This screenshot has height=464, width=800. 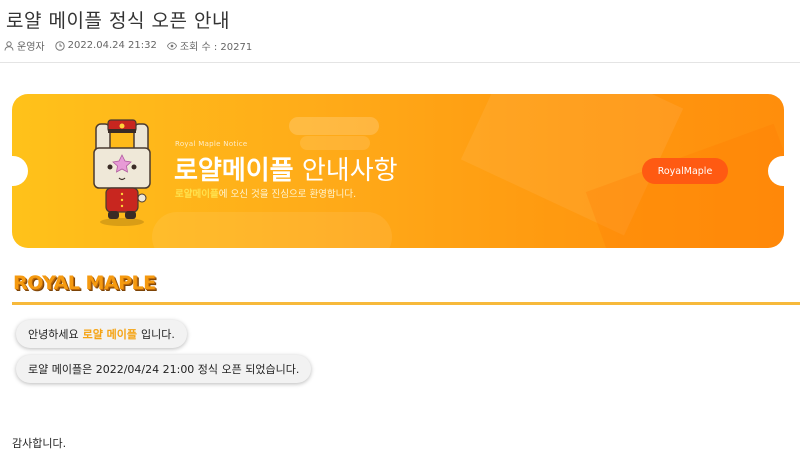 What do you see at coordinates (84, 283) in the screenshot?
I see `section-heading: ROYAL MAPLE` at bounding box center [84, 283].